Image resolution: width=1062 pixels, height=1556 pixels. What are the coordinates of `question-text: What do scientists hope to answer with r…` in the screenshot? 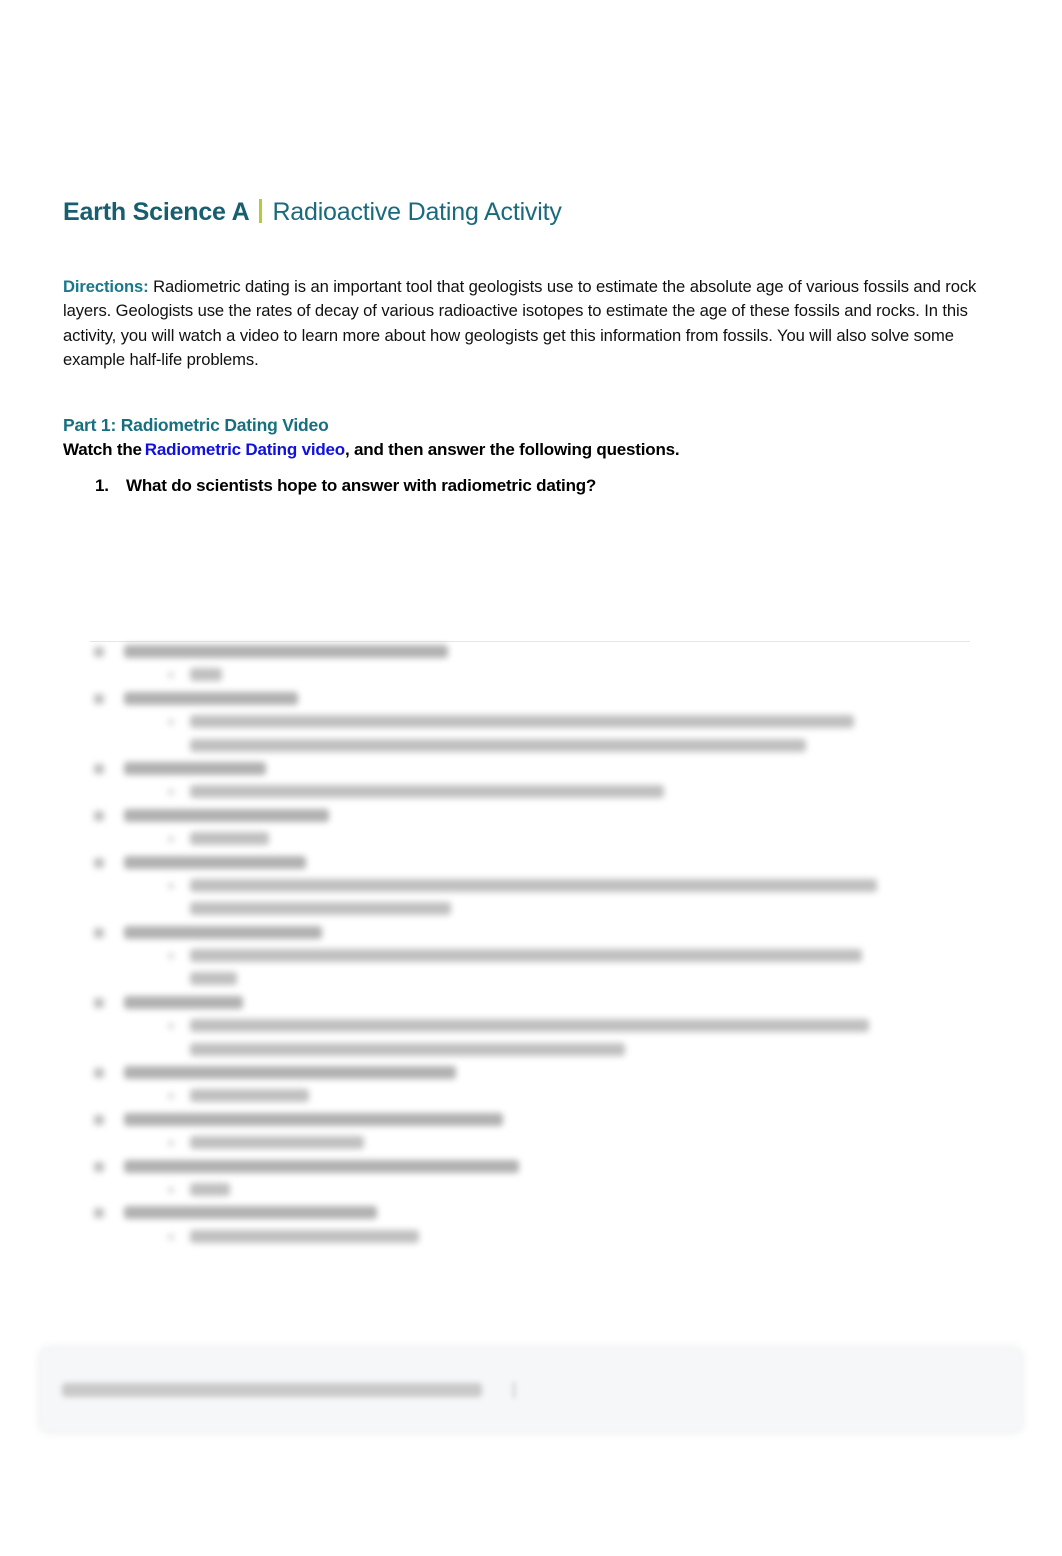 It's located at (361, 485).